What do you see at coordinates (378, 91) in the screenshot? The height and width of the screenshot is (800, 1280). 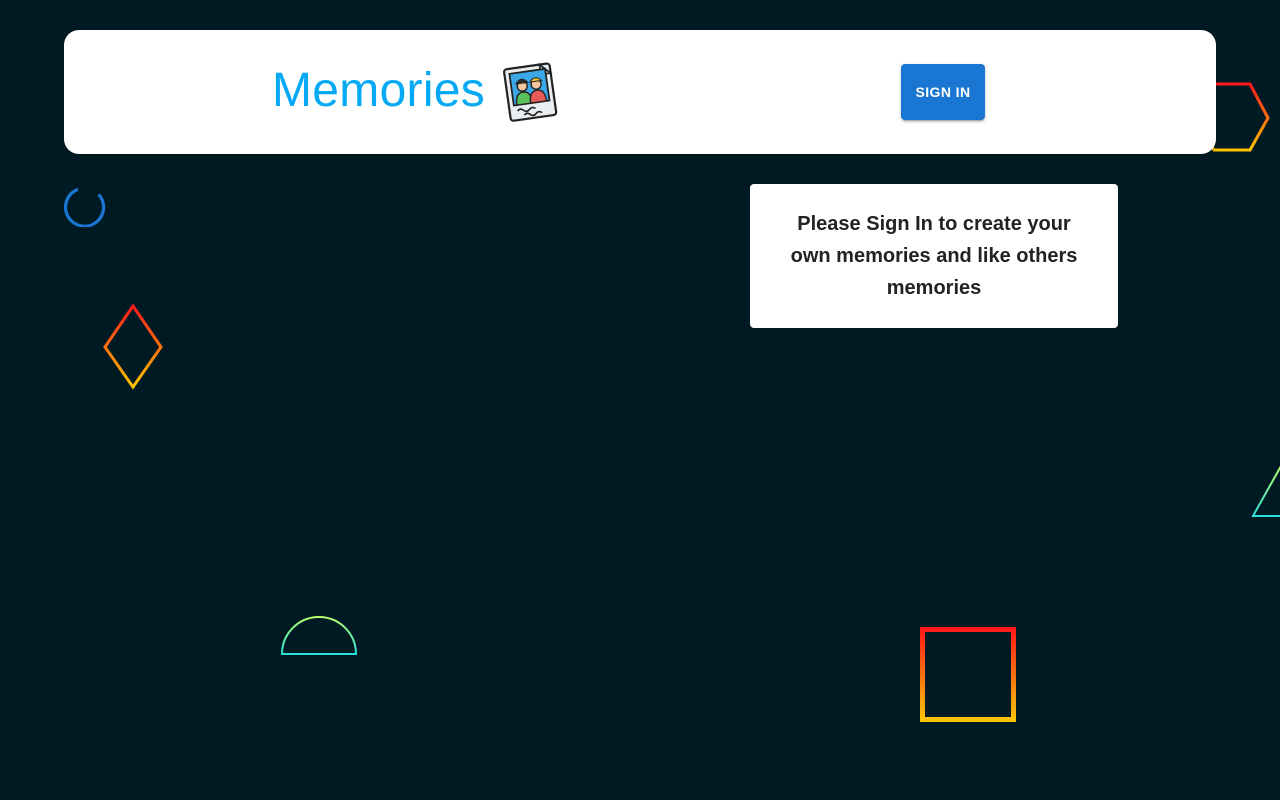 I see `app-title: Memories` at bounding box center [378, 91].